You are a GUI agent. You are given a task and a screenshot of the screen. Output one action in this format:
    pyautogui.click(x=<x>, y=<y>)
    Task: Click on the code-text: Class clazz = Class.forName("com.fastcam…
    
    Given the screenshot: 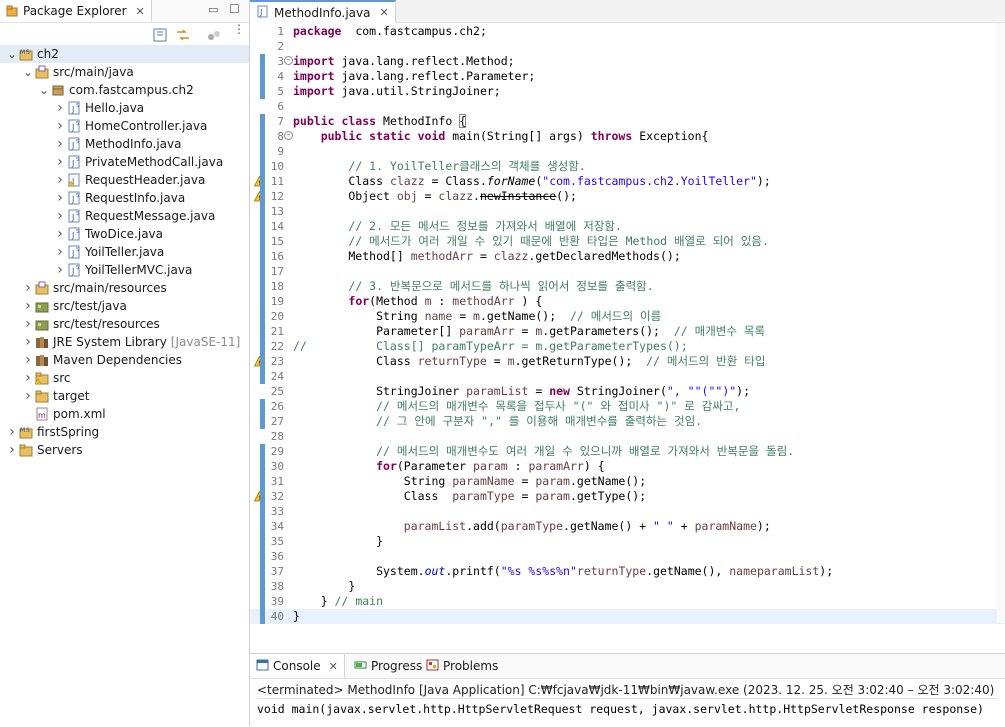 What is the action you would take?
    pyautogui.click(x=531, y=181)
    